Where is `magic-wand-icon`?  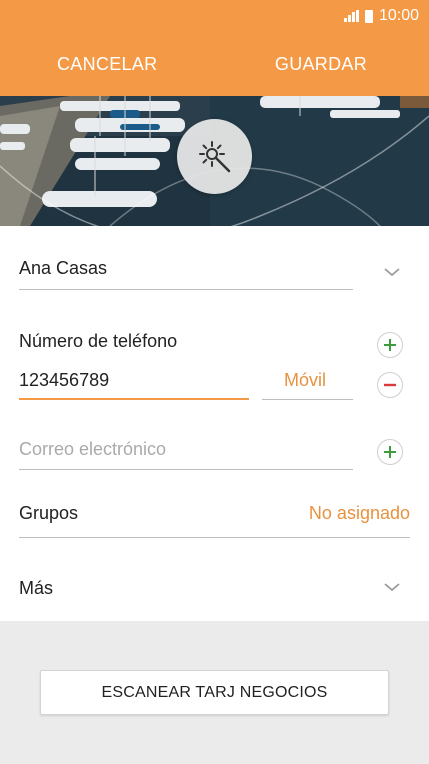 magic-wand-icon is located at coordinates (214, 156).